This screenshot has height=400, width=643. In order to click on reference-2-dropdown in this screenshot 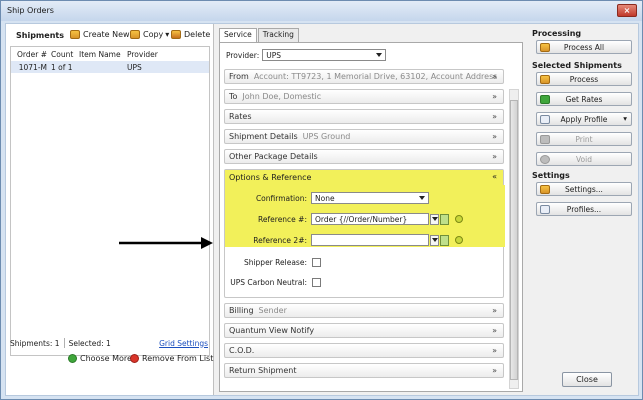, I will do `click(434, 240)`.